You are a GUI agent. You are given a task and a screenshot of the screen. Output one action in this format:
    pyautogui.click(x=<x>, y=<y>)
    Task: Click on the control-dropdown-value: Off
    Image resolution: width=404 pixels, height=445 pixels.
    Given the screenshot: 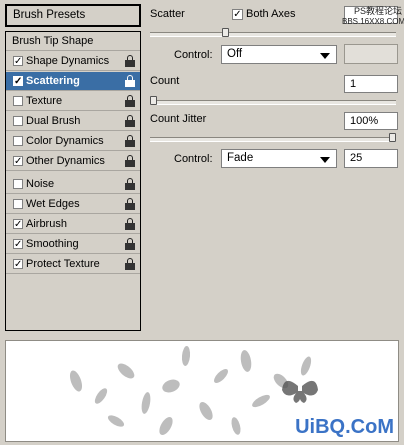 What is the action you would take?
    pyautogui.click(x=235, y=54)
    